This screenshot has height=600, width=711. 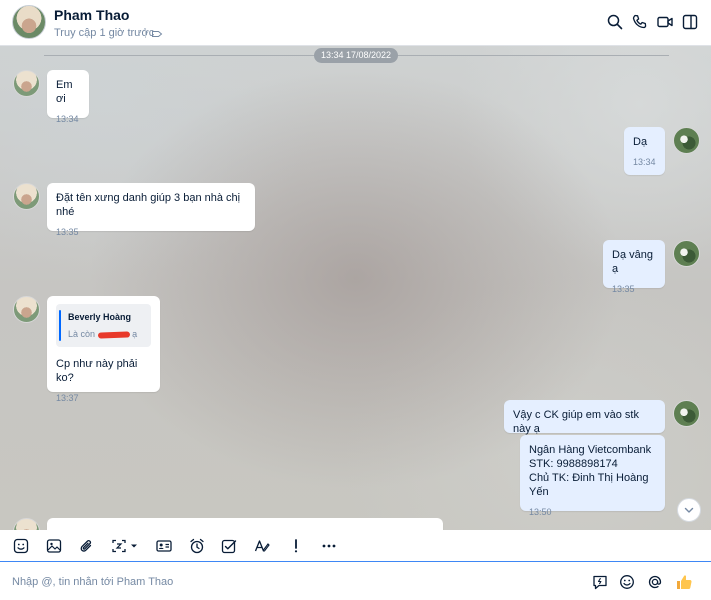 I want to click on mention-icon, so click(x=655, y=582).